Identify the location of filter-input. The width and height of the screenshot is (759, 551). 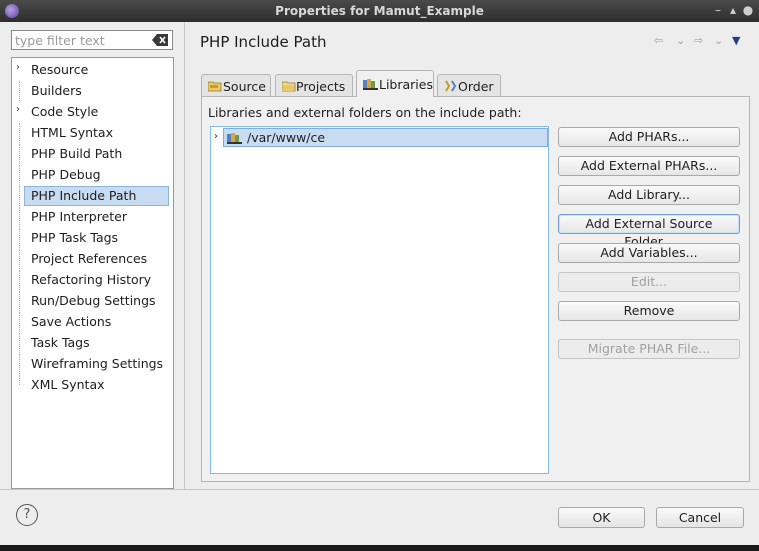
(81, 40).